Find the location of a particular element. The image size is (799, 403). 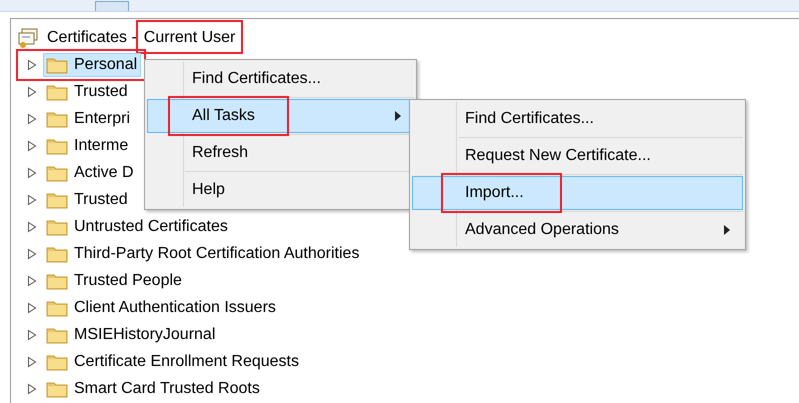

tree-item: Third-Party Root Certification Authorities is located at coordinates (203, 254).